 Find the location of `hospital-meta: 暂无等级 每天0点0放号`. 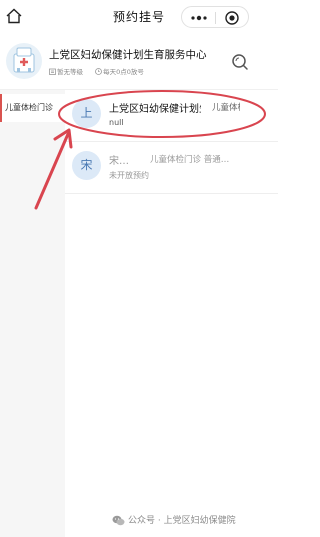

hospital-meta: 暂无等级 每天0点0放号 is located at coordinates (96, 71).